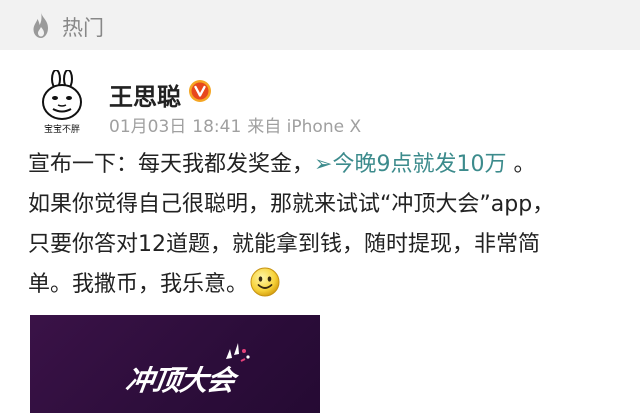 Image resolution: width=640 pixels, height=413 pixels. Describe the element at coordinates (83, 28) in the screenshot. I see `hot-label: 热门` at that location.